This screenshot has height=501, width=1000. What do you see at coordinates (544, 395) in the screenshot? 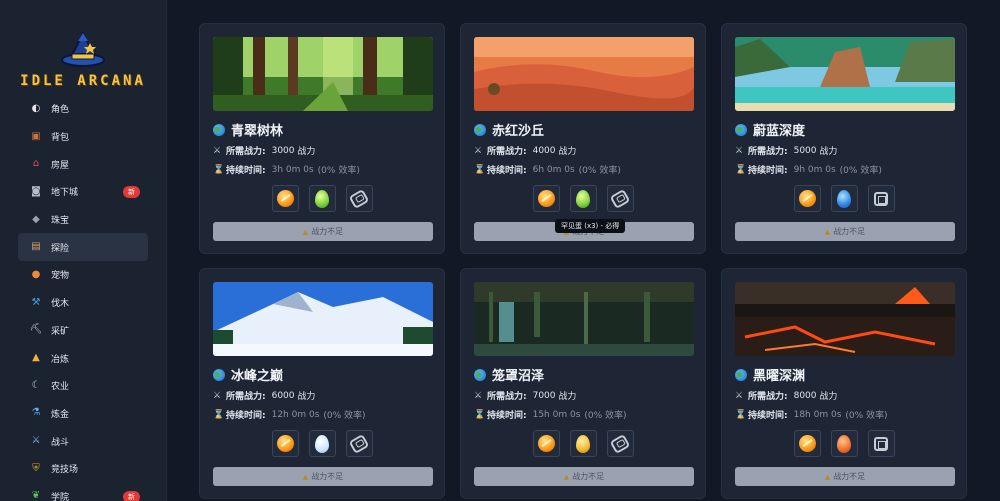
I see `power-value: 7000` at bounding box center [544, 395].